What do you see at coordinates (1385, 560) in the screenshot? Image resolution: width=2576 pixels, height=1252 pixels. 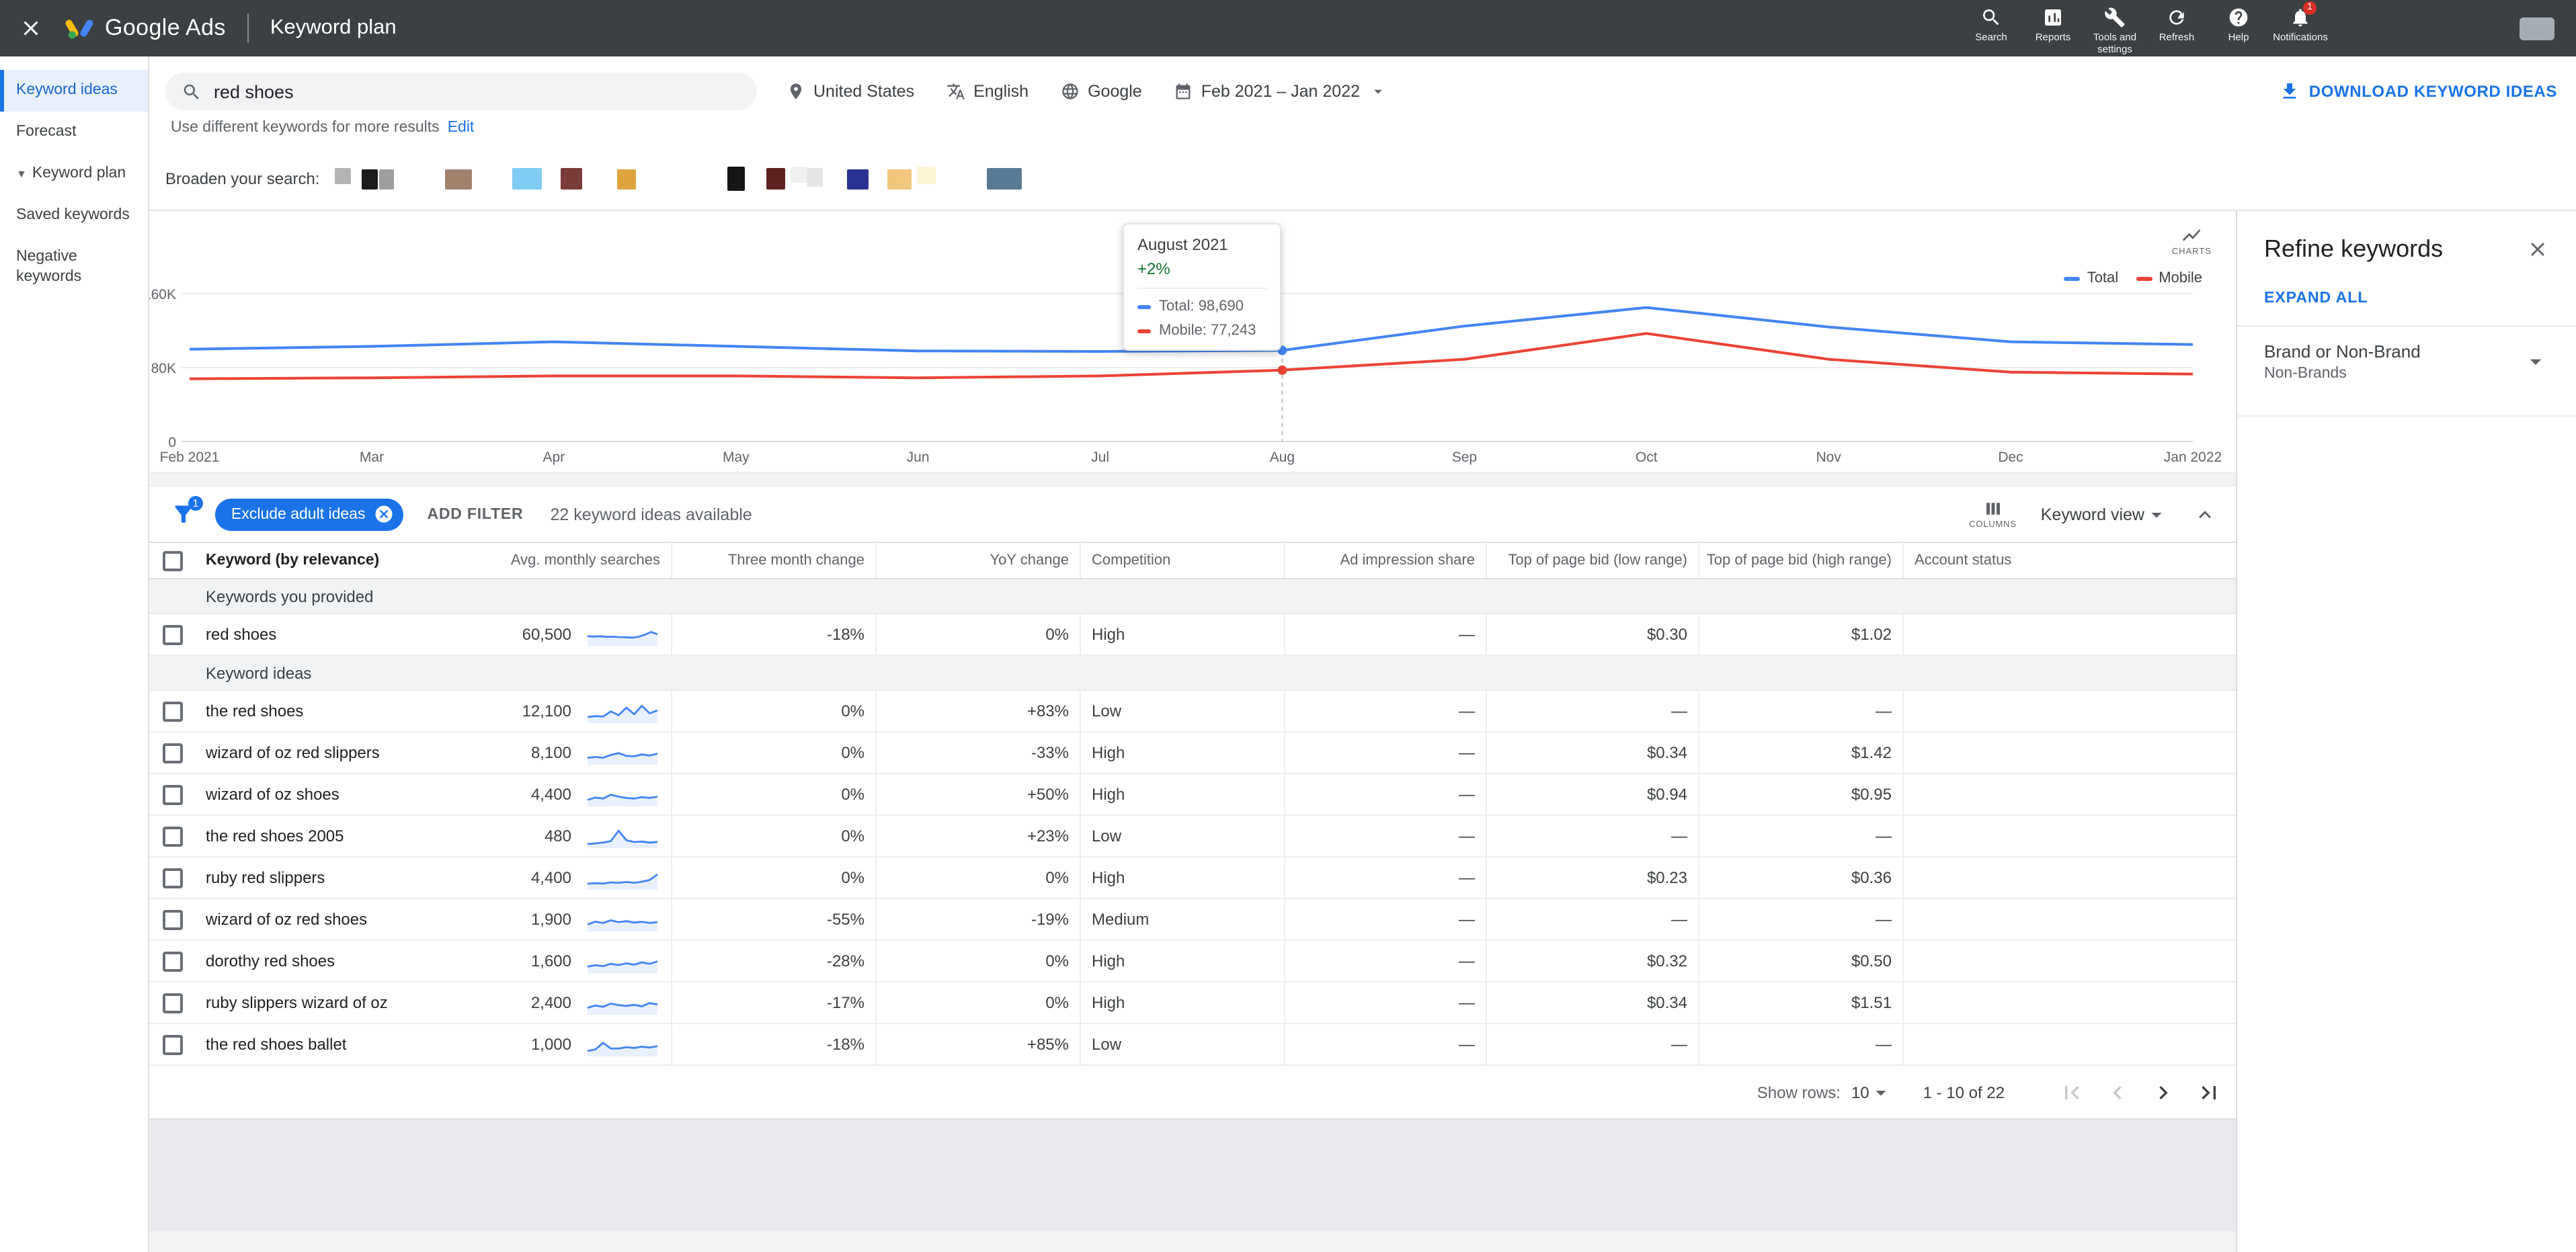 I see `column-header: Ad impression share` at bounding box center [1385, 560].